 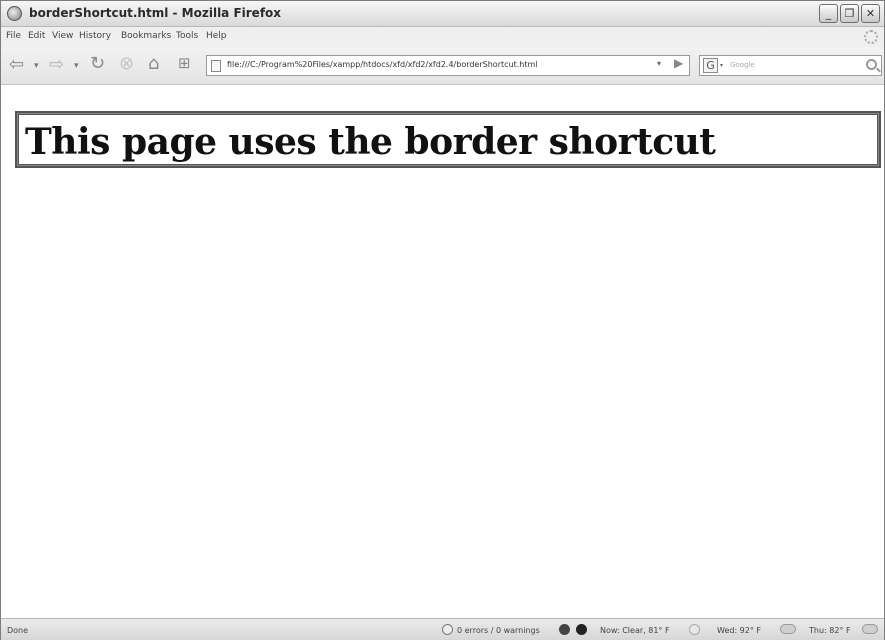 I want to click on page-icon, so click(x=216, y=66).